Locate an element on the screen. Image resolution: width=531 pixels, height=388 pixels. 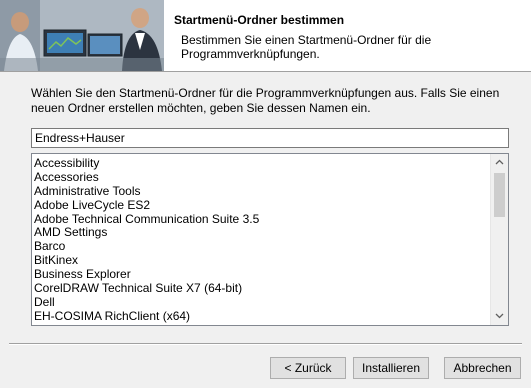
chevron-down-icon is located at coordinates (499, 316).